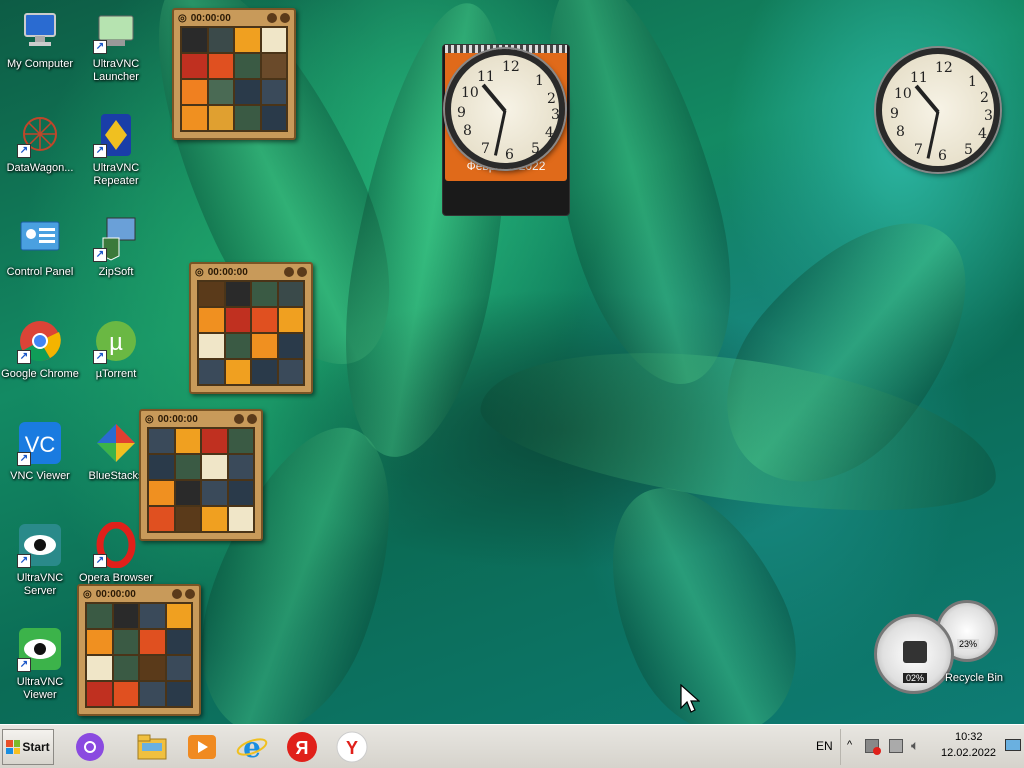  Describe the element at coordinates (116, 545) in the screenshot. I see `opera-browser-icon: ↗` at that location.